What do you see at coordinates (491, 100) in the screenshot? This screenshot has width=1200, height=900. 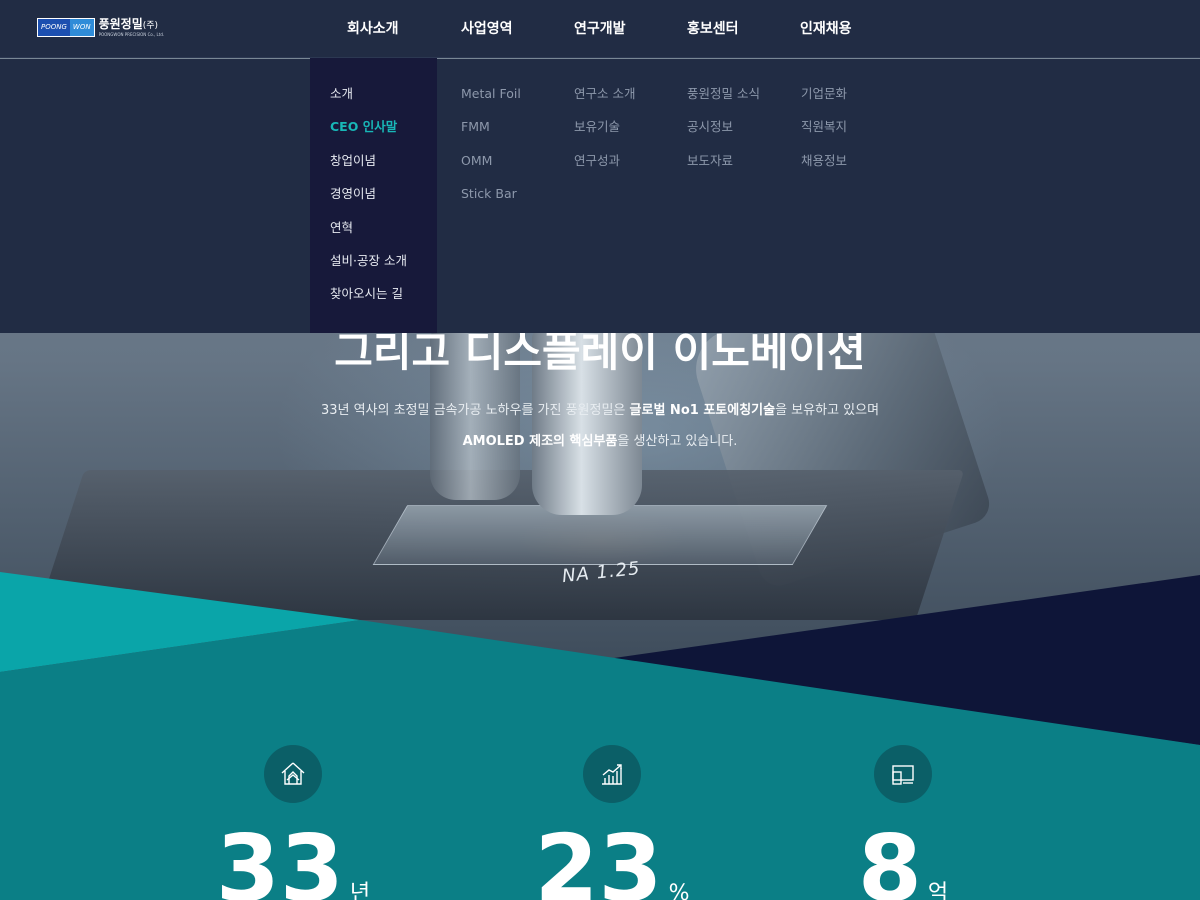 I see `menu-item-metal-foil: Metal Foil` at bounding box center [491, 100].